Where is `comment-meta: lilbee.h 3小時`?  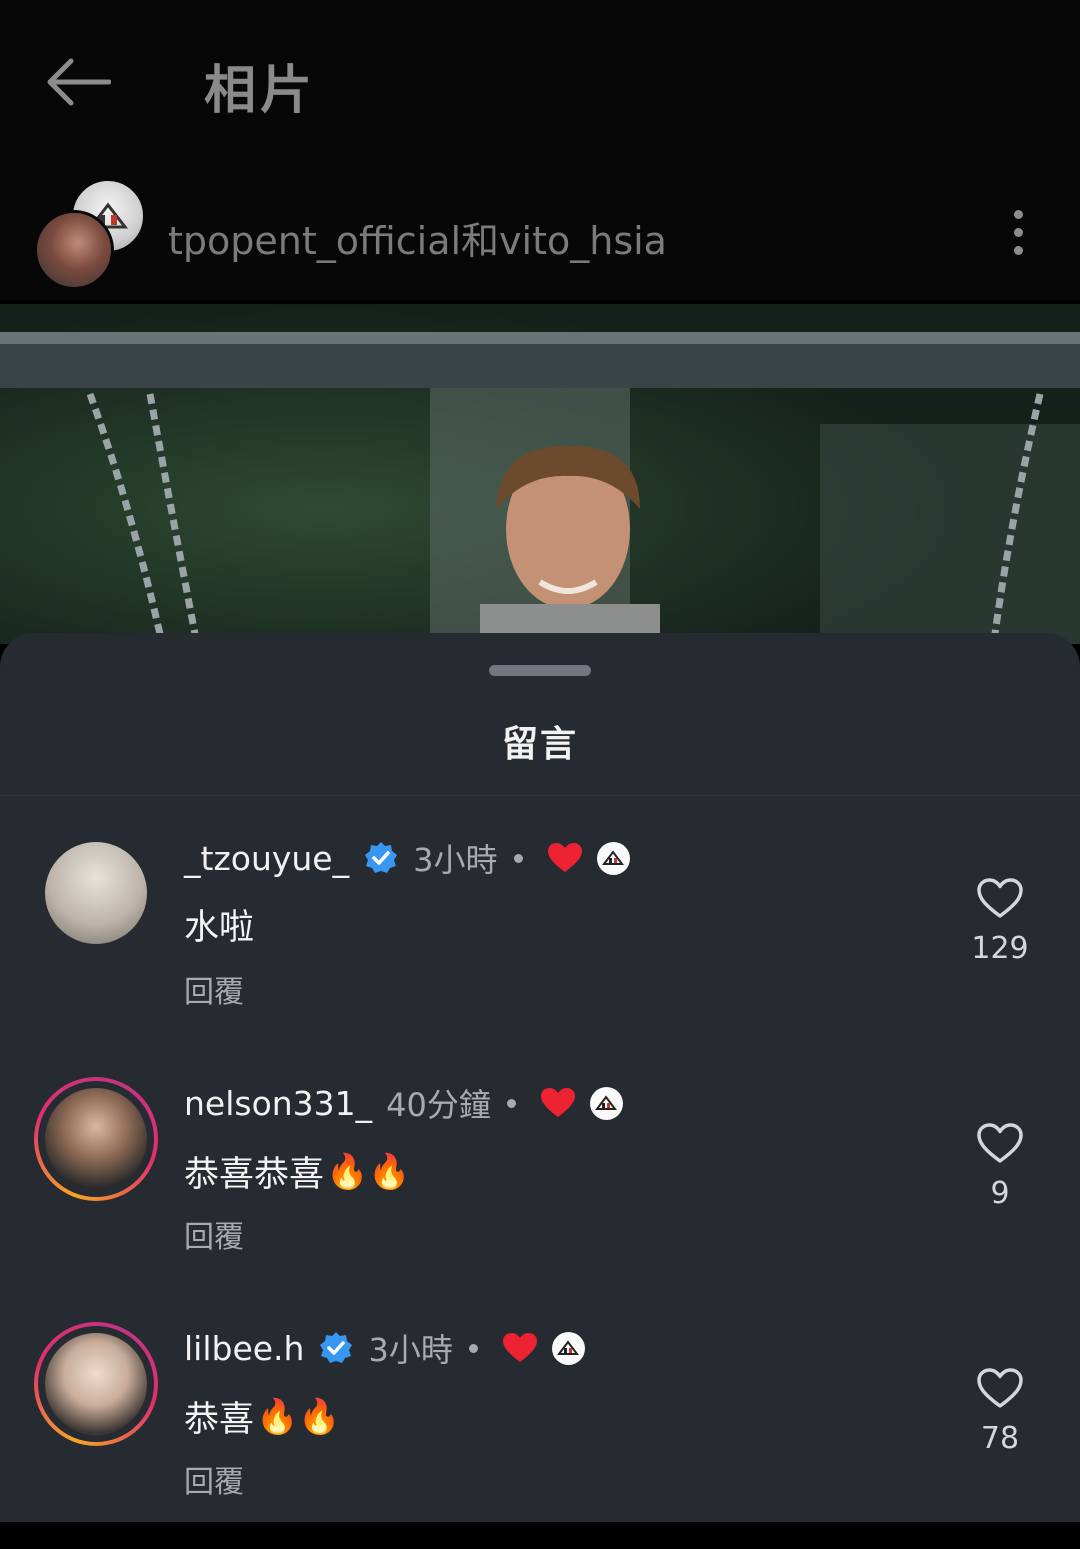
comment-meta: lilbee.h 3小時 is located at coordinates (384, 1348).